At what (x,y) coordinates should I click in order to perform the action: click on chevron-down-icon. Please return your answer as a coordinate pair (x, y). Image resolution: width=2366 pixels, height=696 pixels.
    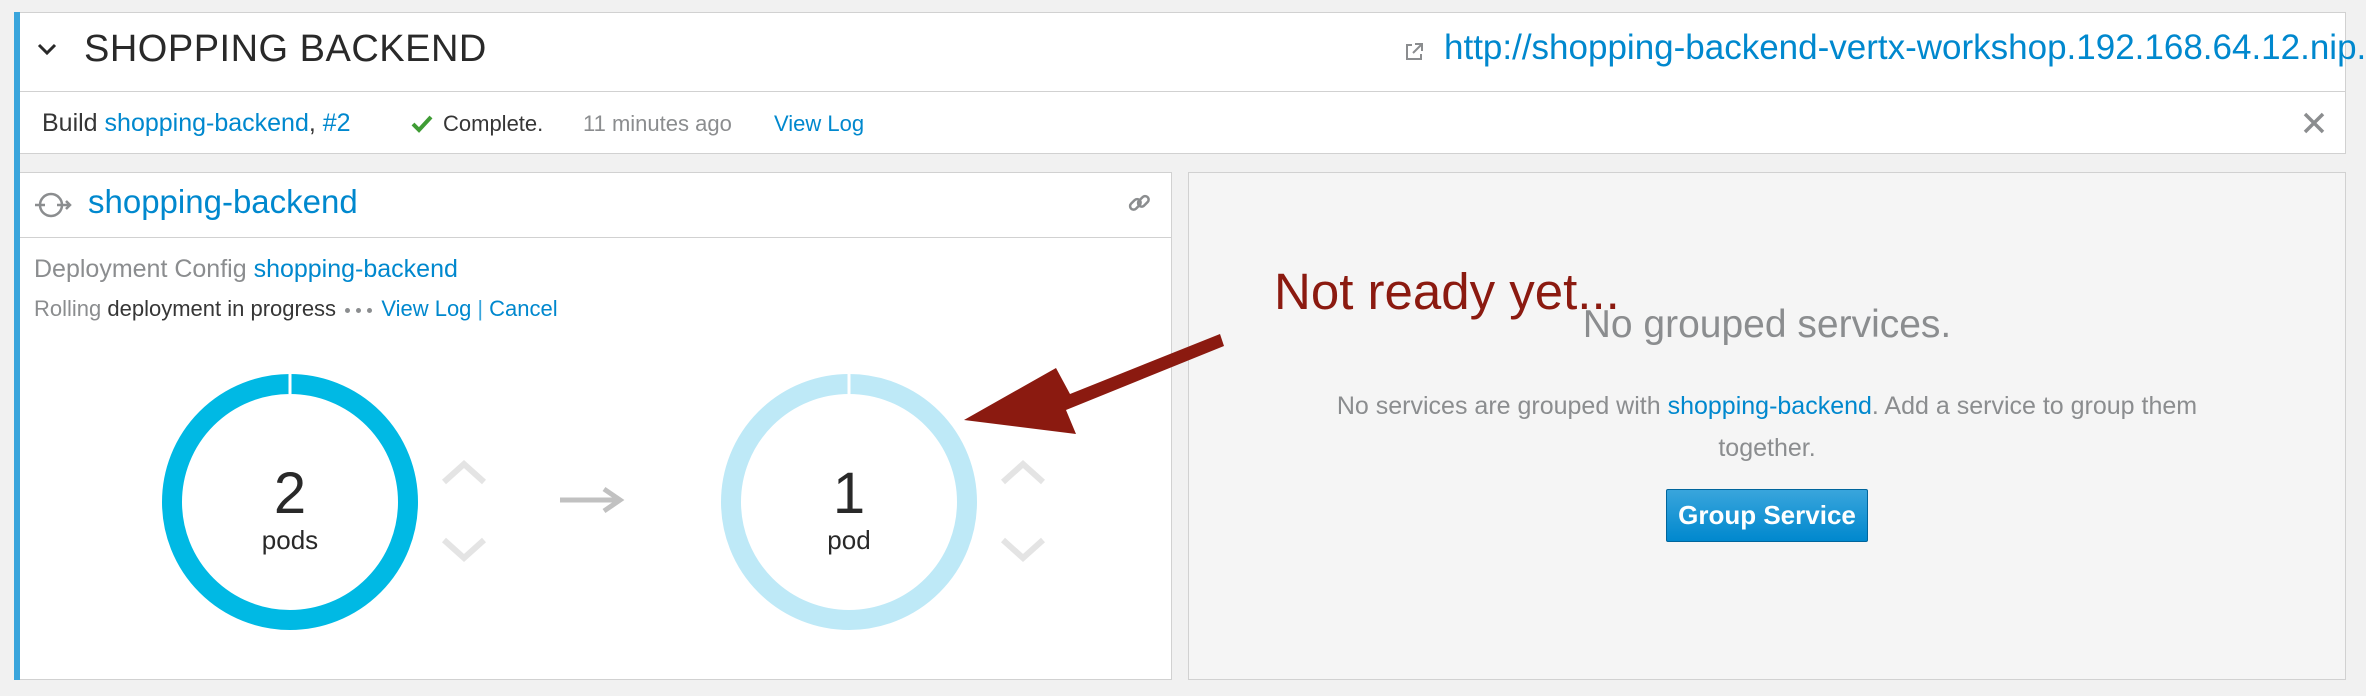
    Looking at the image, I should click on (47, 49).